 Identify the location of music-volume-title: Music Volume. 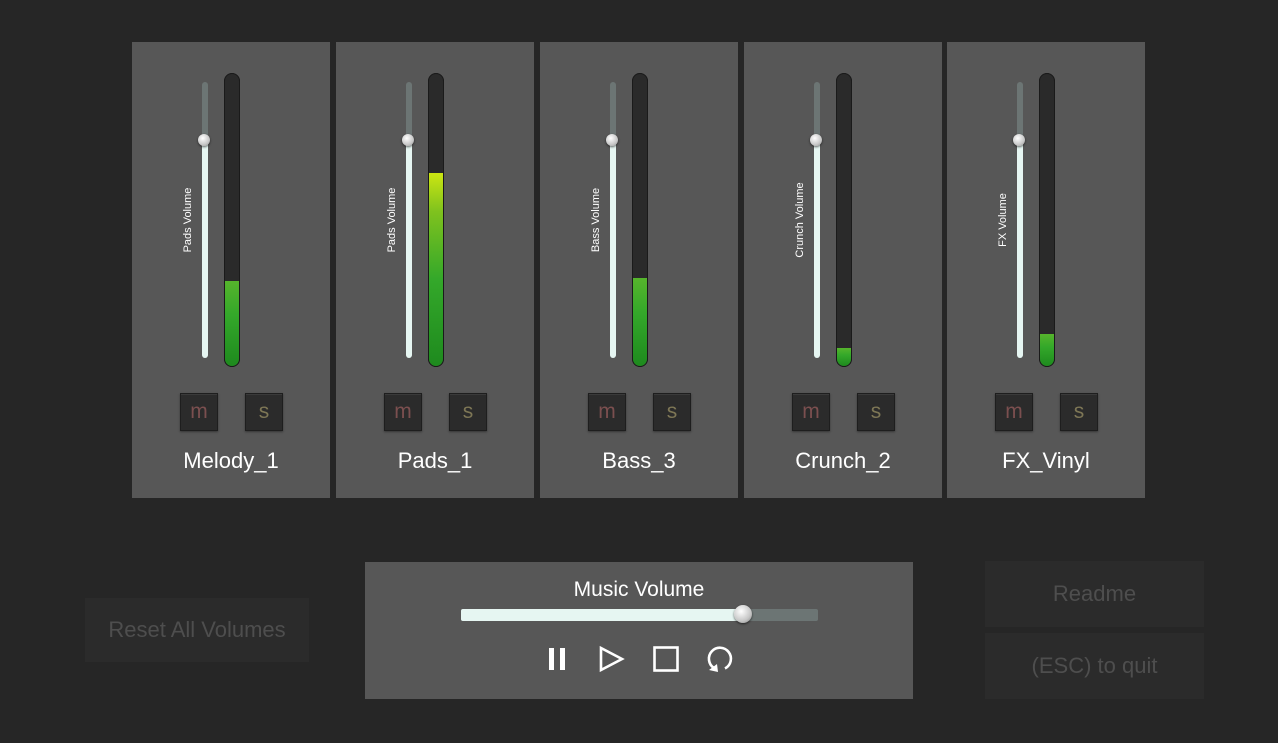
(639, 589).